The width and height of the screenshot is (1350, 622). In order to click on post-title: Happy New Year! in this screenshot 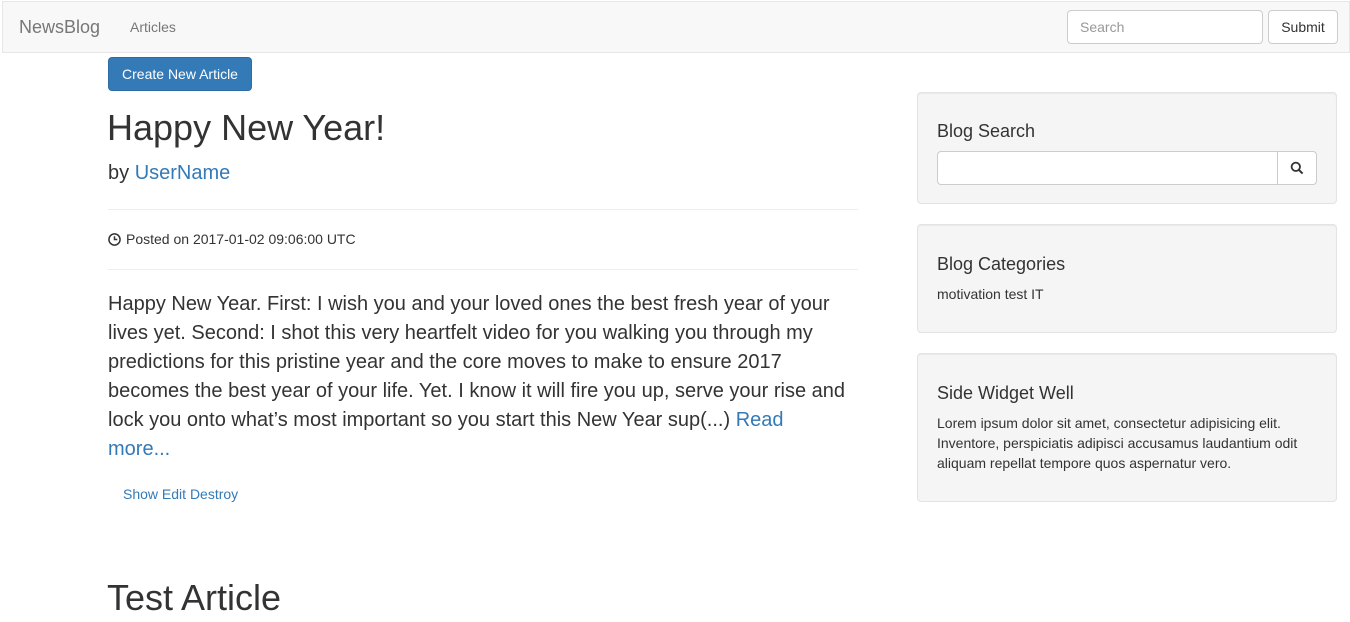, I will do `click(246, 127)`.